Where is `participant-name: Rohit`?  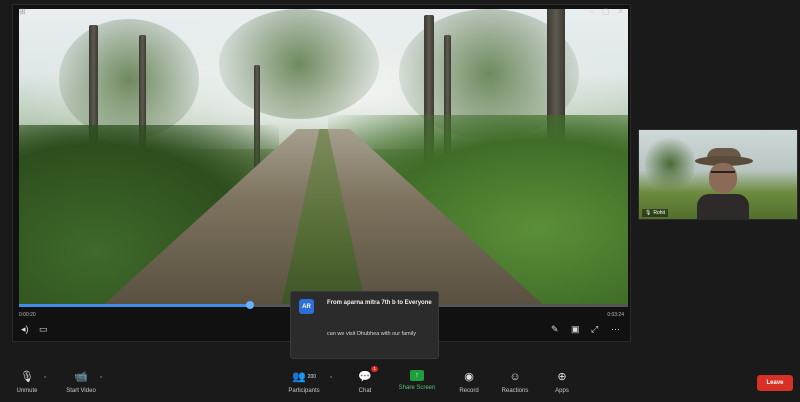 participant-name: Rohit is located at coordinates (659, 213).